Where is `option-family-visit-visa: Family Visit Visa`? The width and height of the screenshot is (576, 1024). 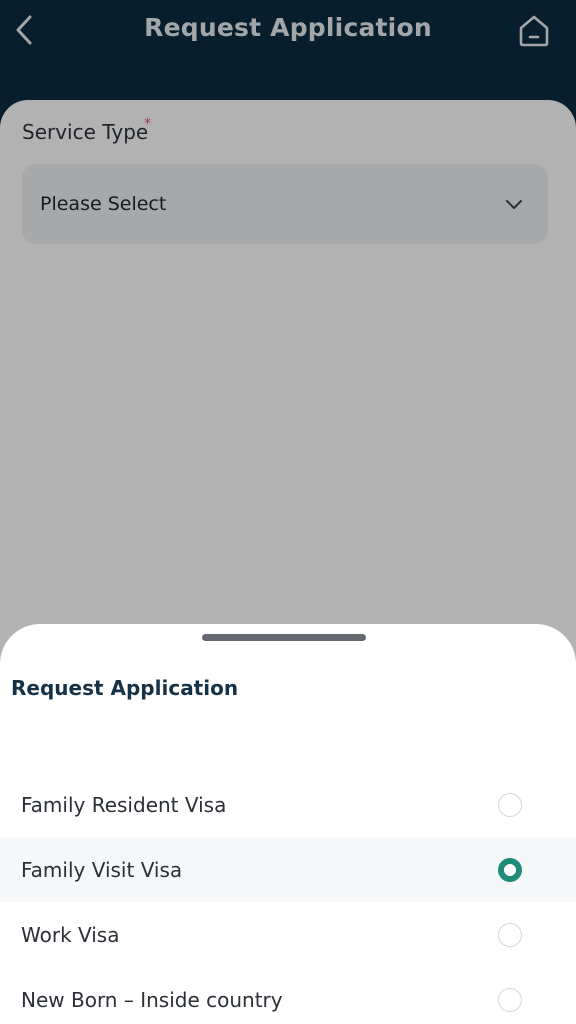
option-family-visit-visa: Family Visit Visa is located at coordinates (288, 869).